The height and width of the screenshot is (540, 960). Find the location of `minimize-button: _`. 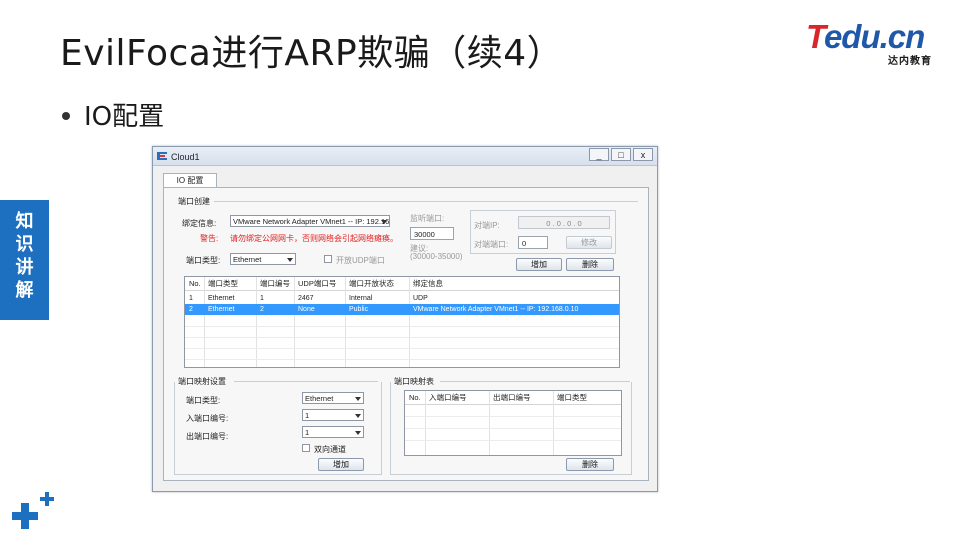

minimize-button: _ is located at coordinates (599, 154).